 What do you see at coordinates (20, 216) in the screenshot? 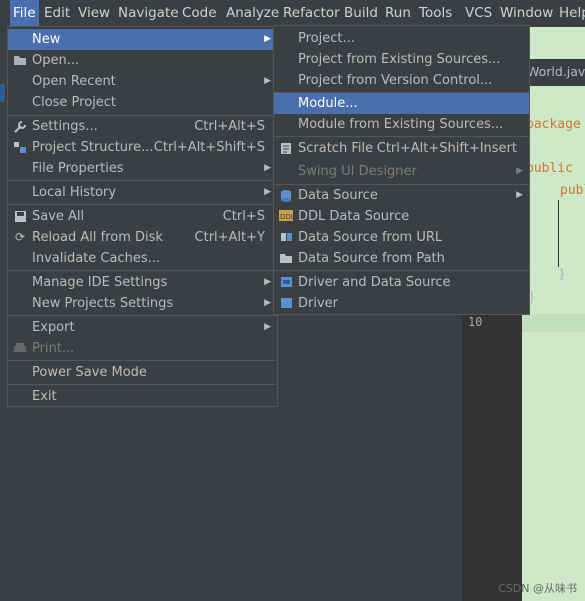
I see `save-icon` at bounding box center [20, 216].